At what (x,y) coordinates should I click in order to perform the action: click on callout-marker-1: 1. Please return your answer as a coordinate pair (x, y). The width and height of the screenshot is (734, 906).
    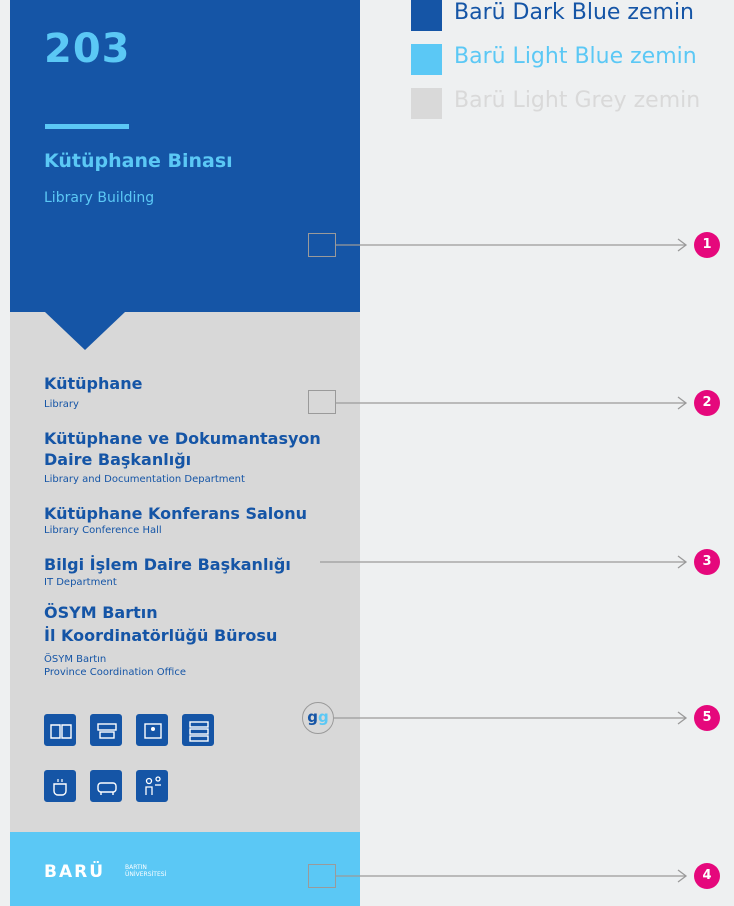
    Looking at the image, I should click on (707, 245).